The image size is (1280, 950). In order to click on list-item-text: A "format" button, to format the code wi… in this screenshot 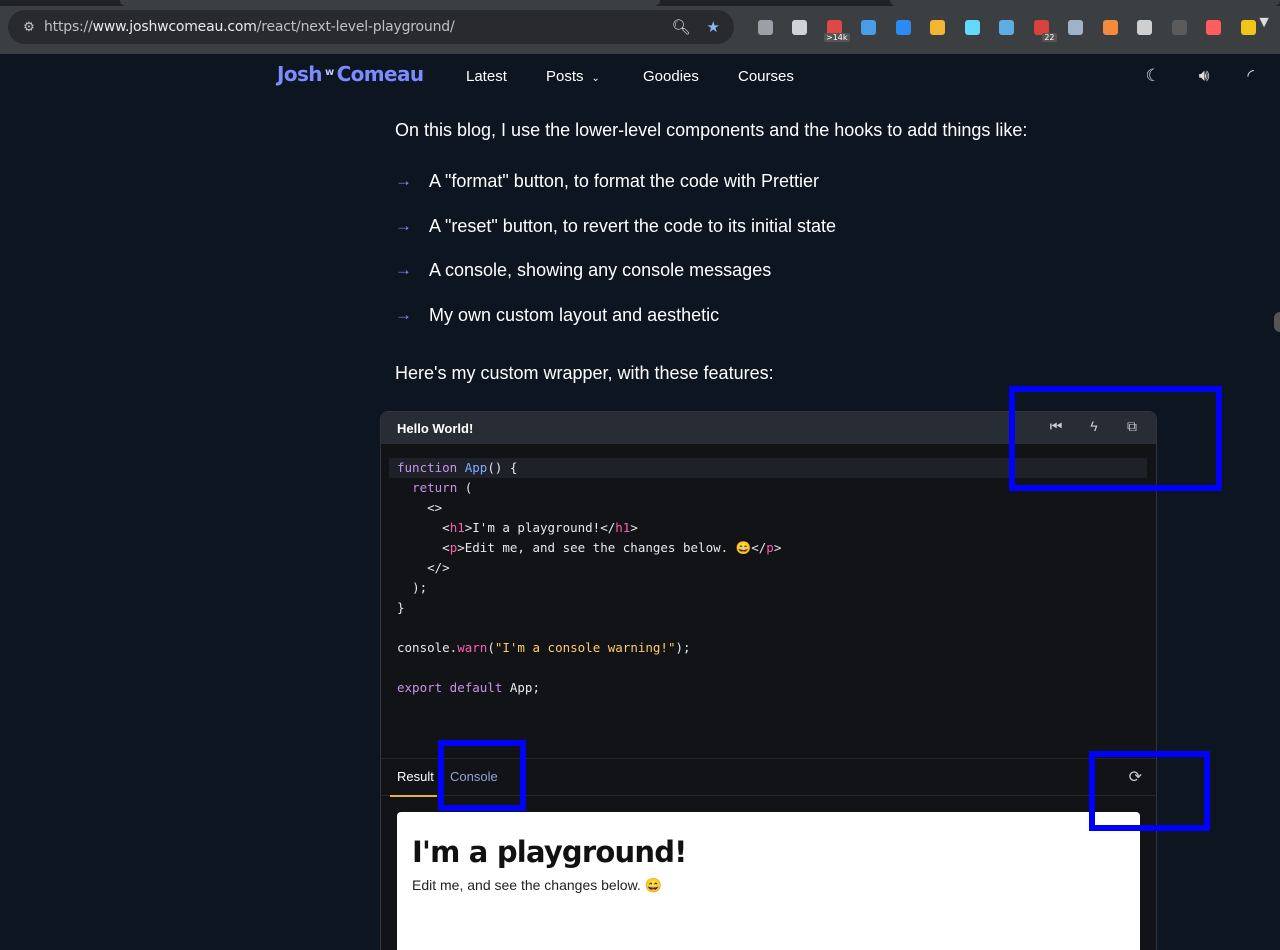, I will do `click(624, 181)`.